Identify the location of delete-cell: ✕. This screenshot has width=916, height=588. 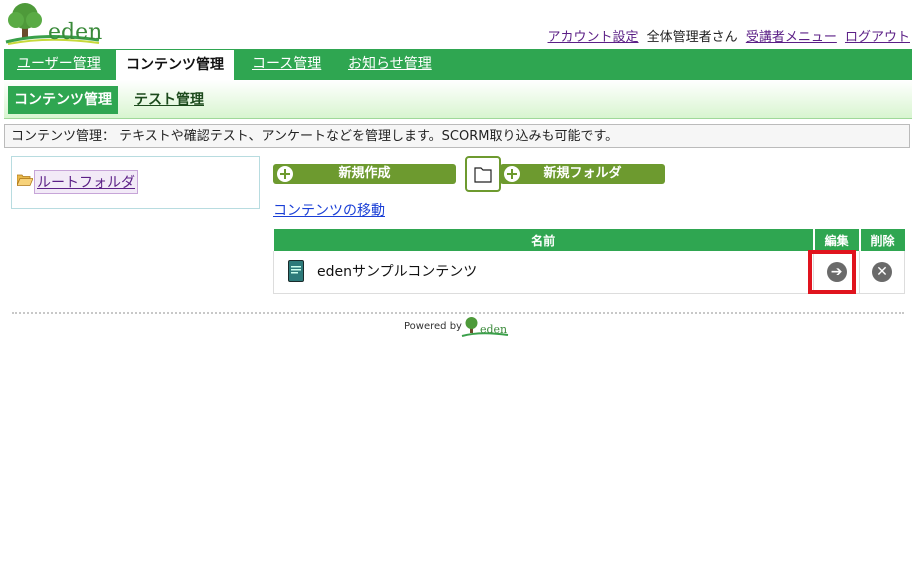
(882, 272).